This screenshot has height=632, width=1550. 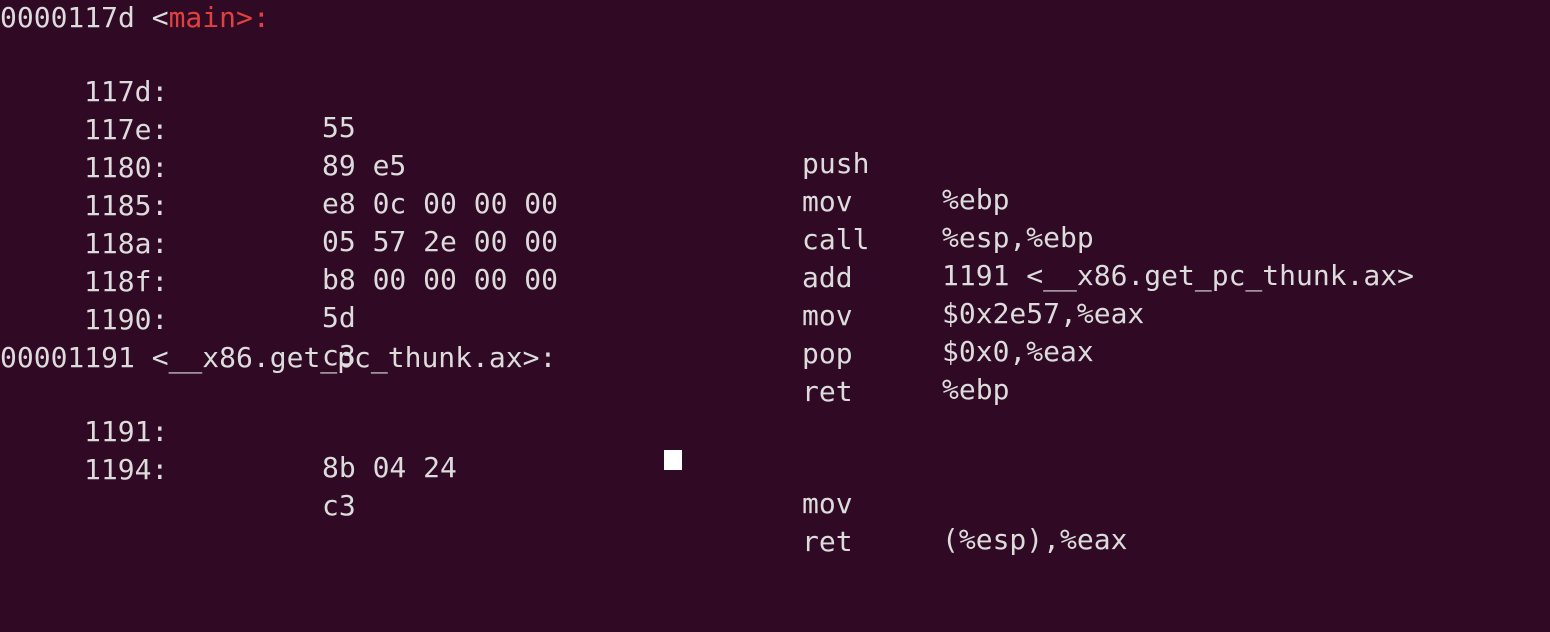 I want to click on function-header-address: 00001191, so click(x=67, y=357).